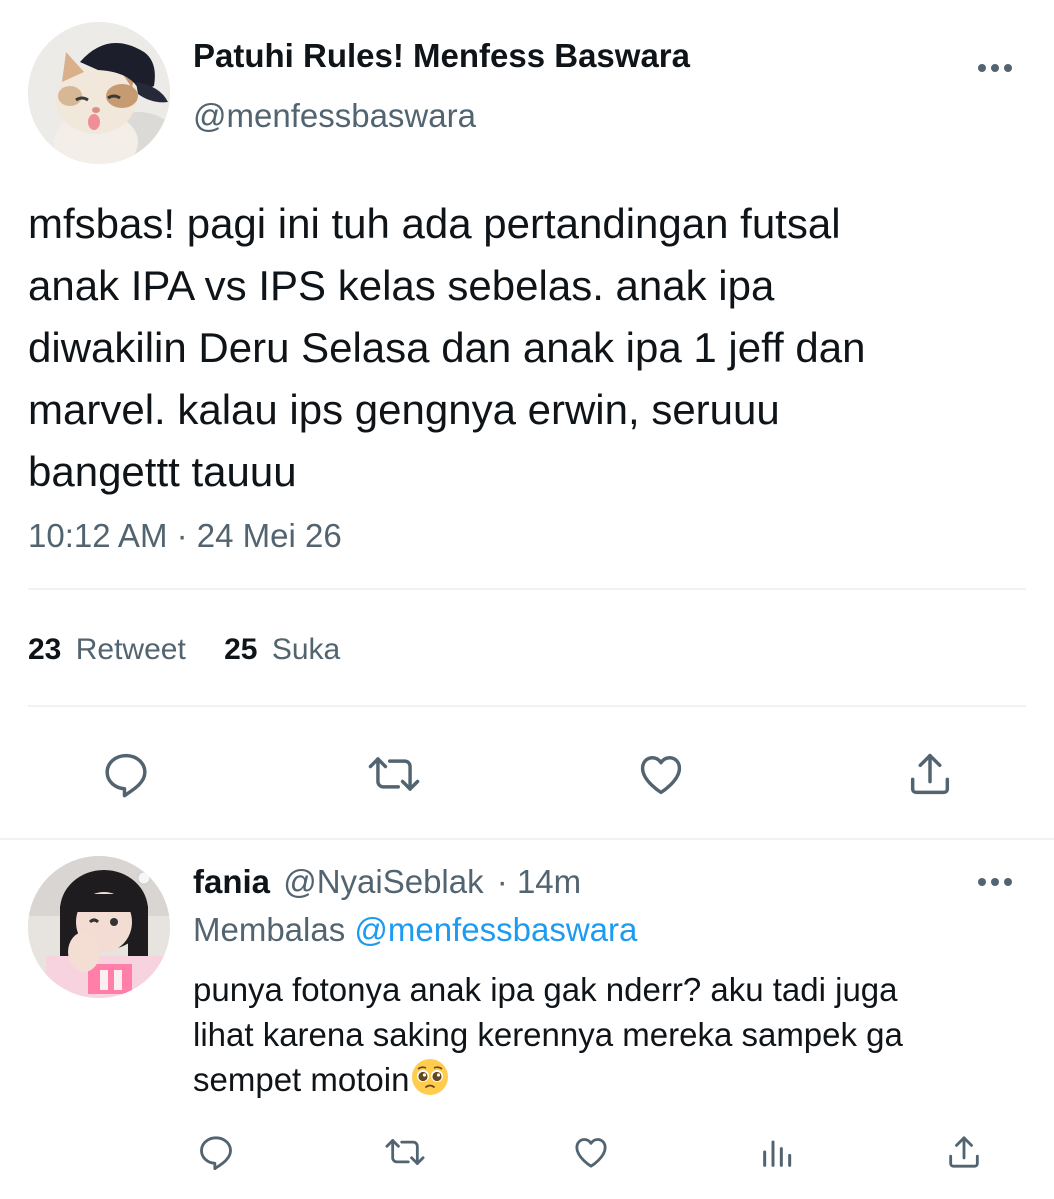 The image size is (1054, 1199). I want to click on reply-retweet-icon, so click(405, 1152).